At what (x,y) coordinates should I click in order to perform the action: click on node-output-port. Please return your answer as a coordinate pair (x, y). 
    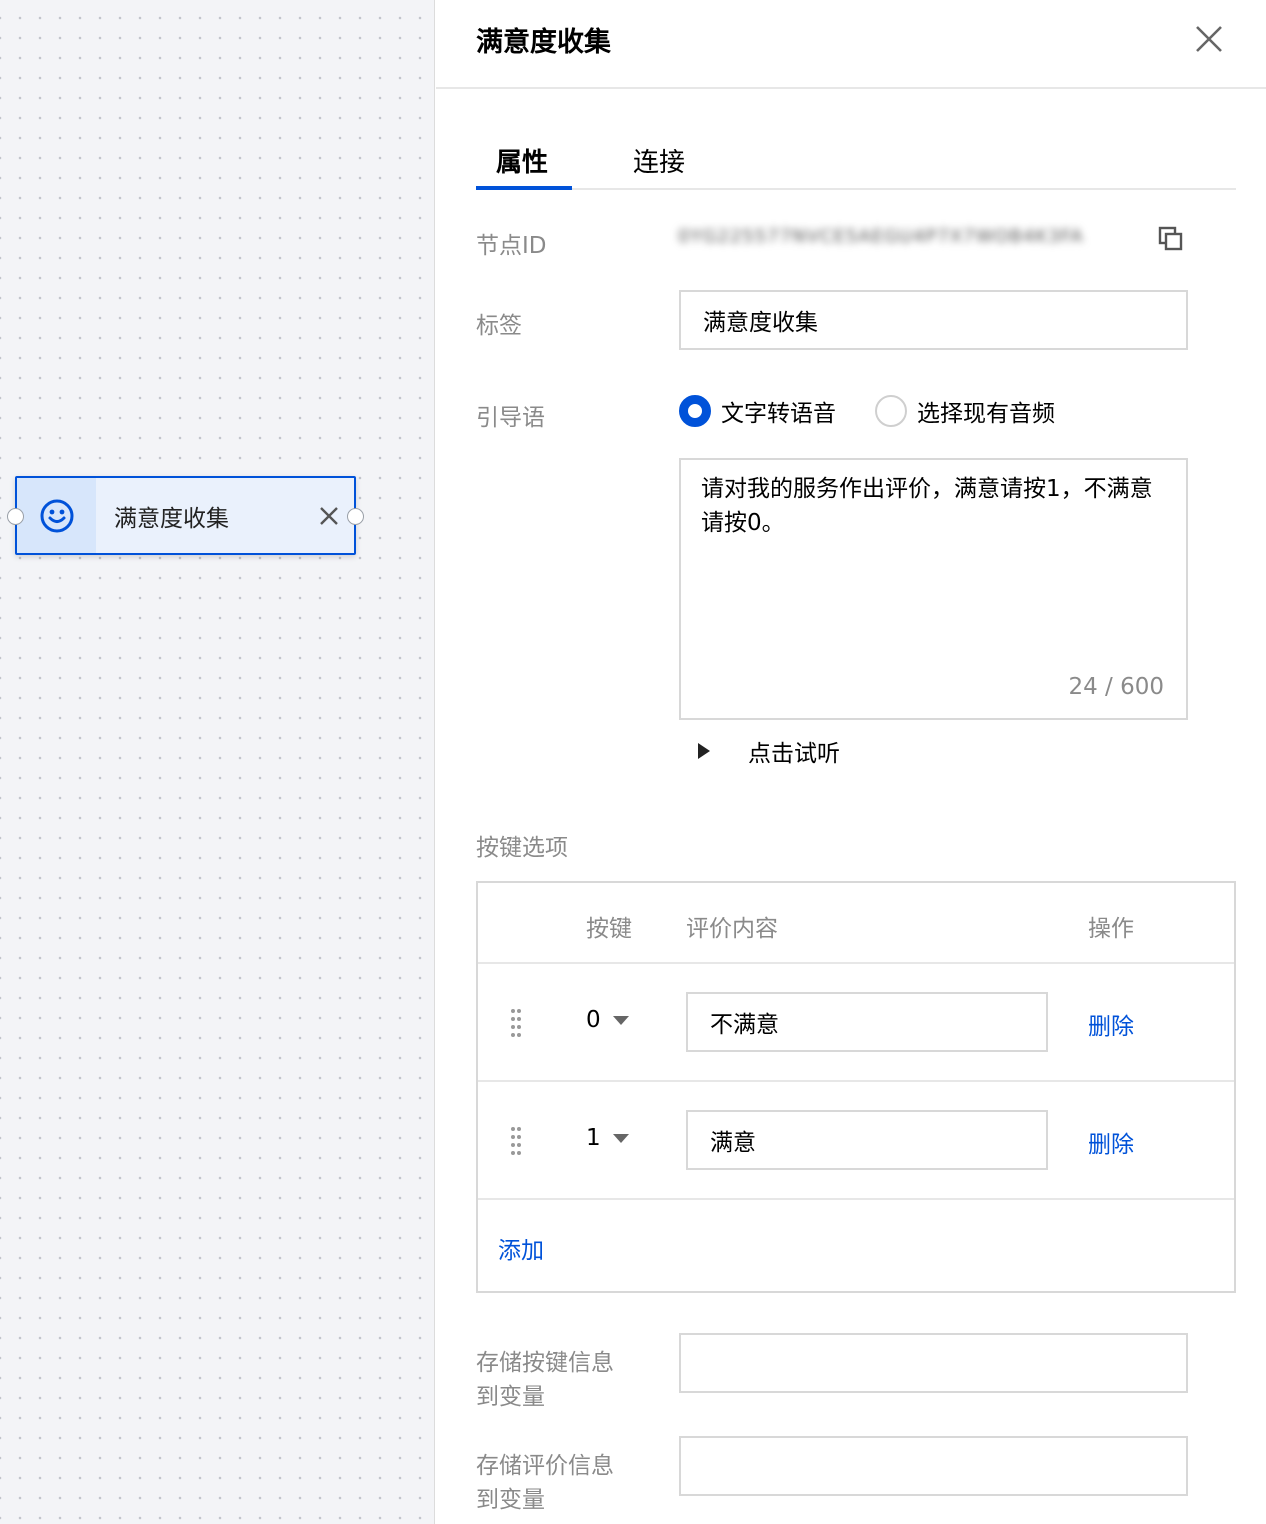
    Looking at the image, I should click on (355, 516).